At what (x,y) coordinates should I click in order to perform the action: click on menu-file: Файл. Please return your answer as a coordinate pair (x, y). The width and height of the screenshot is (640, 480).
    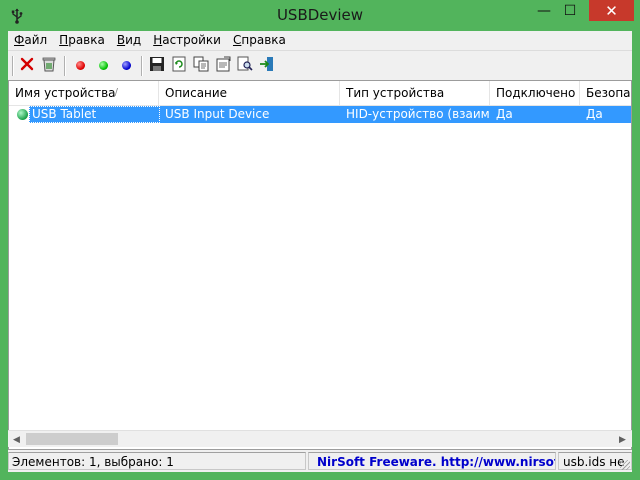
    Looking at the image, I should click on (30, 40).